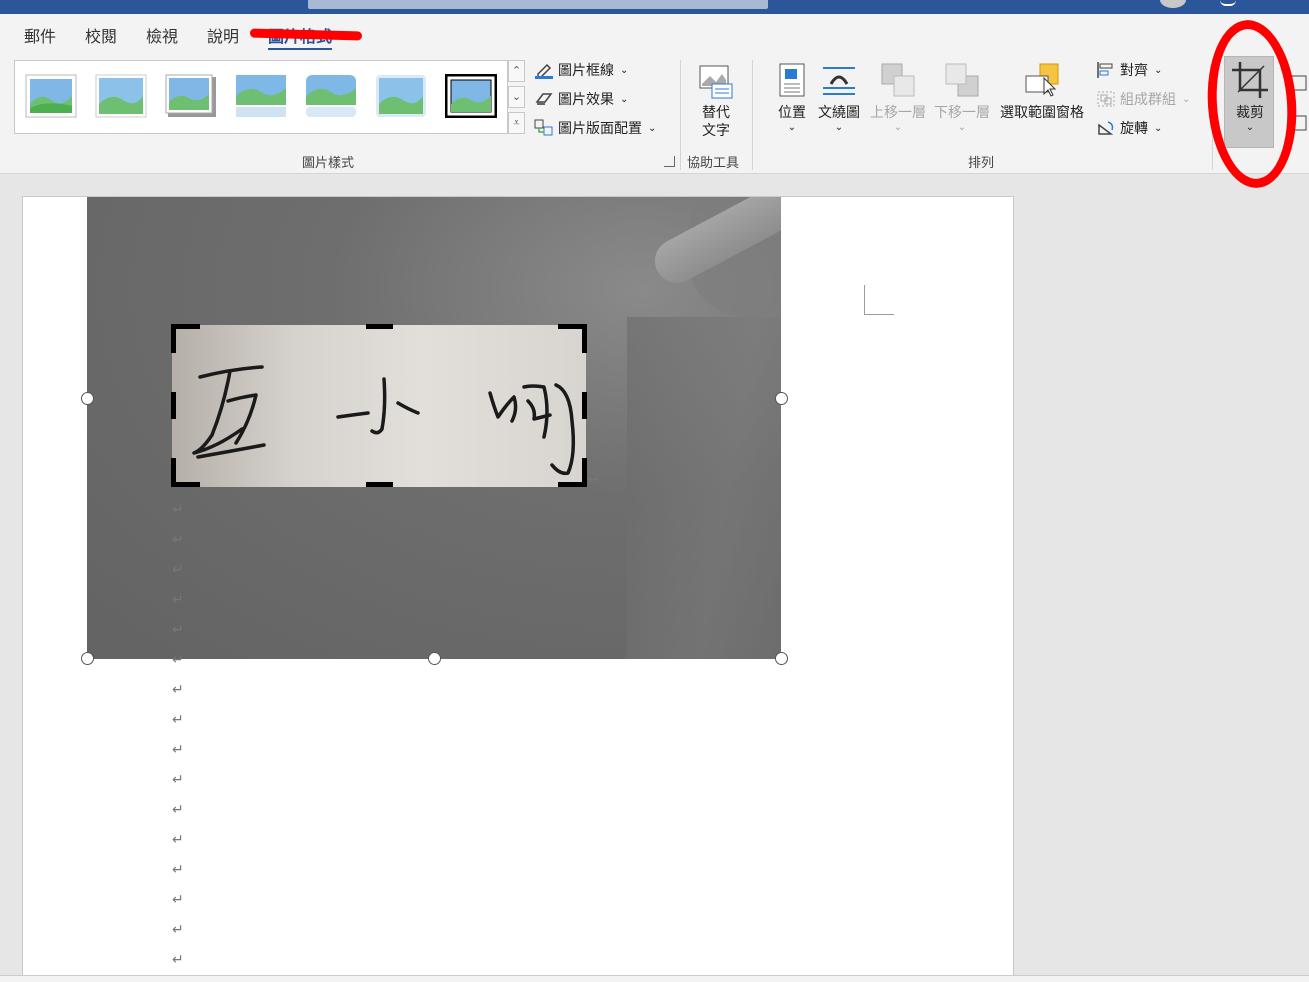 Image resolution: width=1309 pixels, height=982 pixels. Describe the element at coordinates (379, 326) in the screenshot. I see `crop-handle-top` at that location.